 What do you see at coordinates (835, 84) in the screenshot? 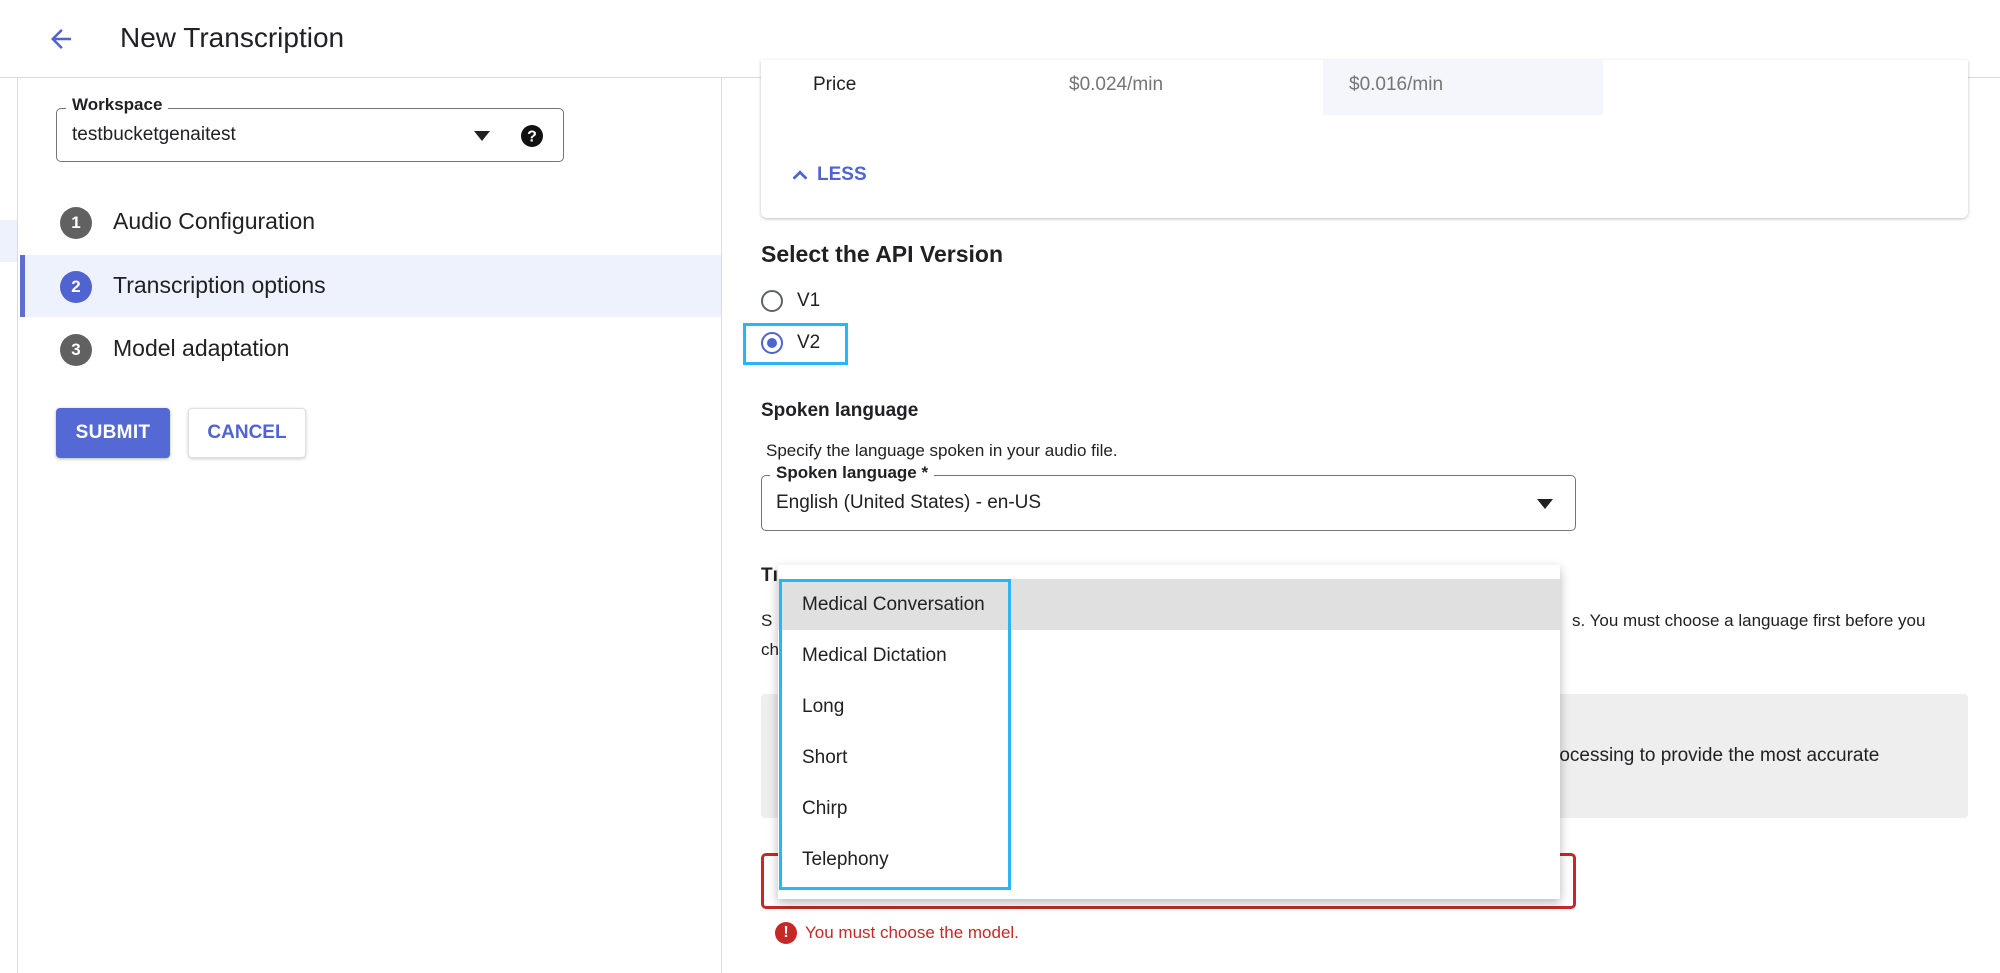
I see `price-label: Price` at bounding box center [835, 84].